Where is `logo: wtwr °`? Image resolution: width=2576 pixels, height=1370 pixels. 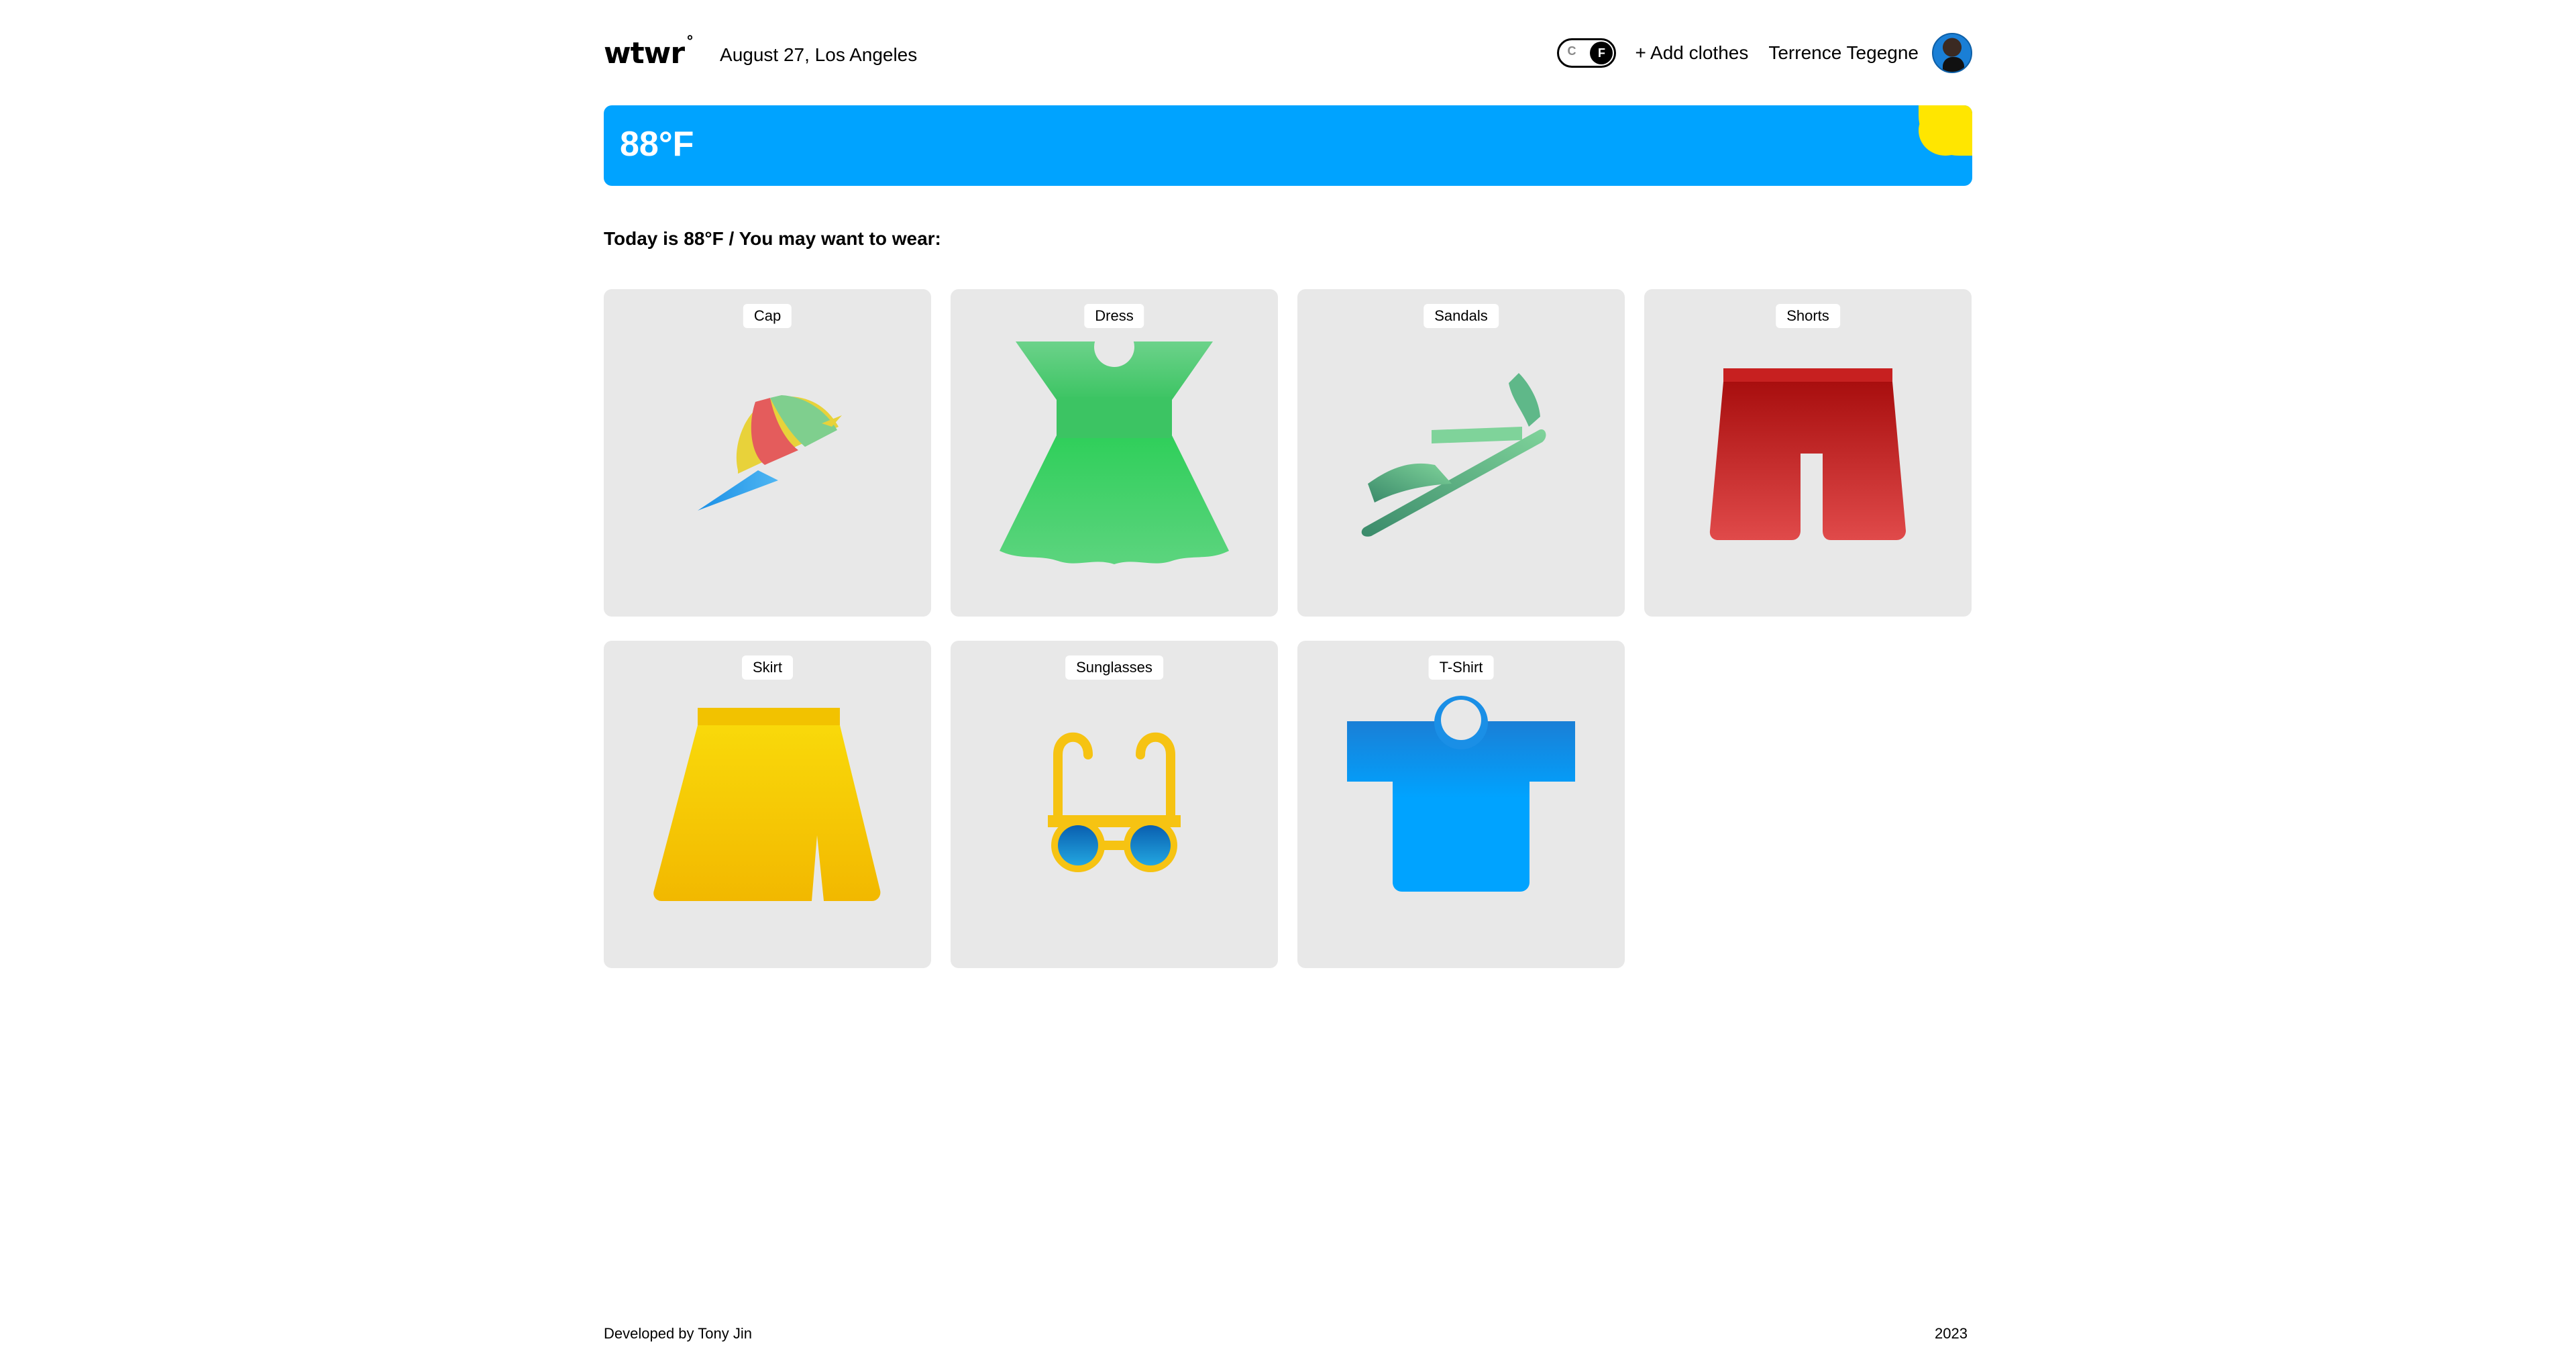
logo: wtwr ° is located at coordinates (649, 51).